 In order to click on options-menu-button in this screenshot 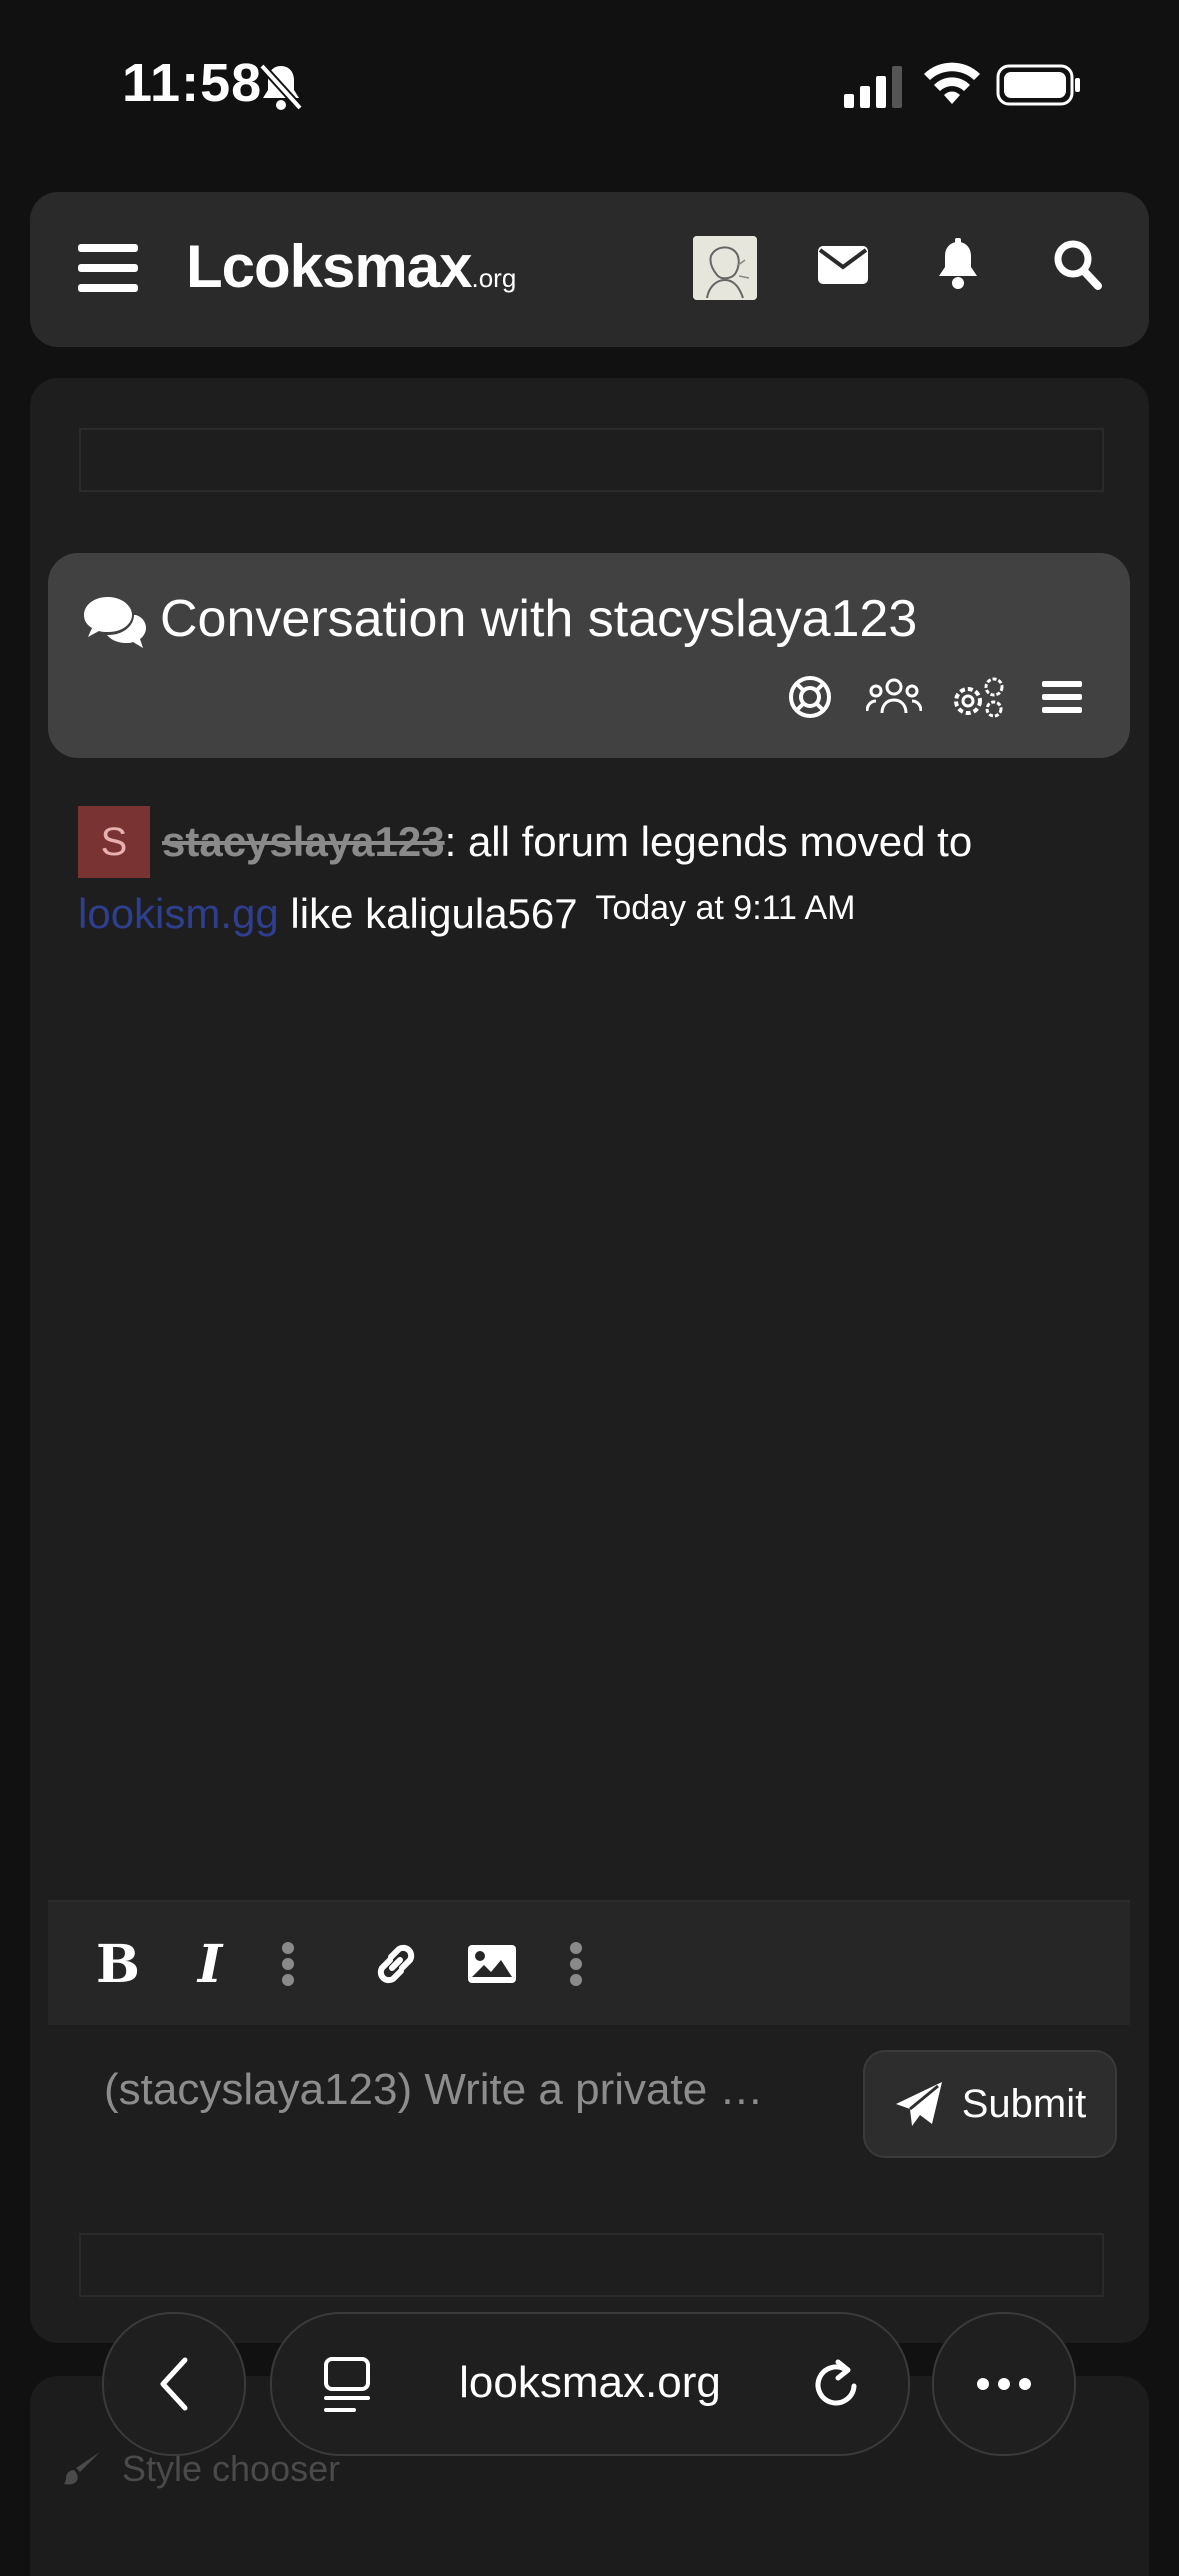, I will do `click(1062, 697)`.